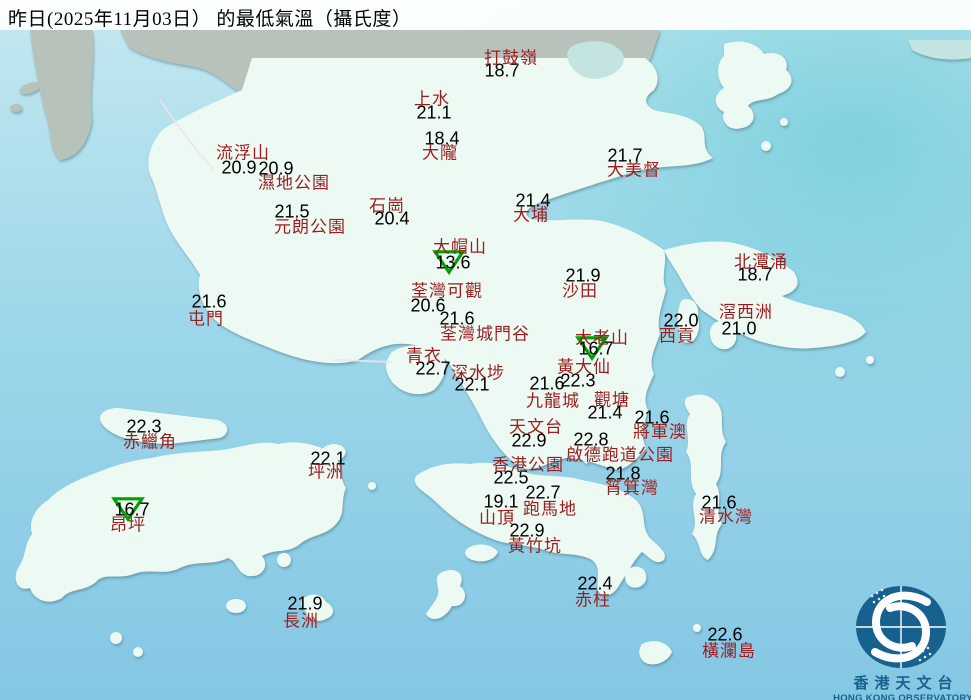 The width and height of the screenshot is (971, 700). What do you see at coordinates (902, 627) in the screenshot?
I see `hko-emblem-spacer` at bounding box center [902, 627].